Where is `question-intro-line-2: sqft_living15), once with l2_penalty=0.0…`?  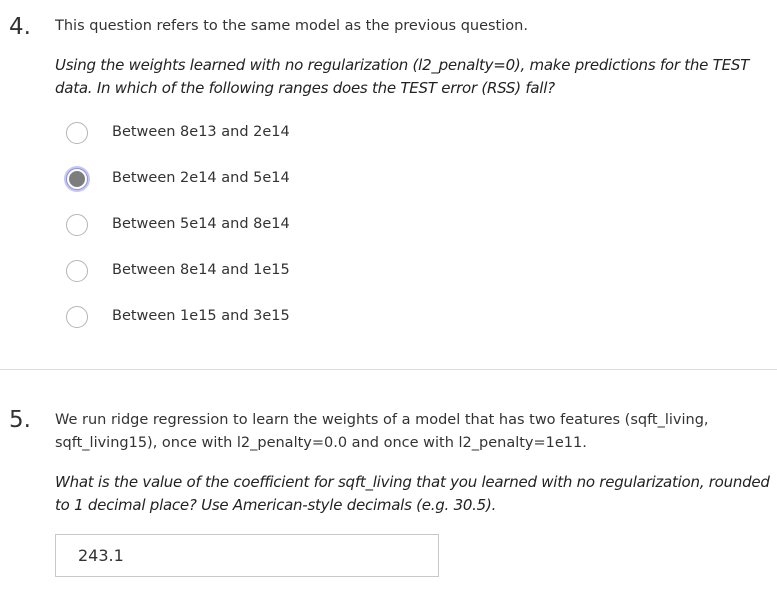 question-intro-line-2: sqft_living15), once with l2_penalty=0.0… is located at coordinates (321, 443).